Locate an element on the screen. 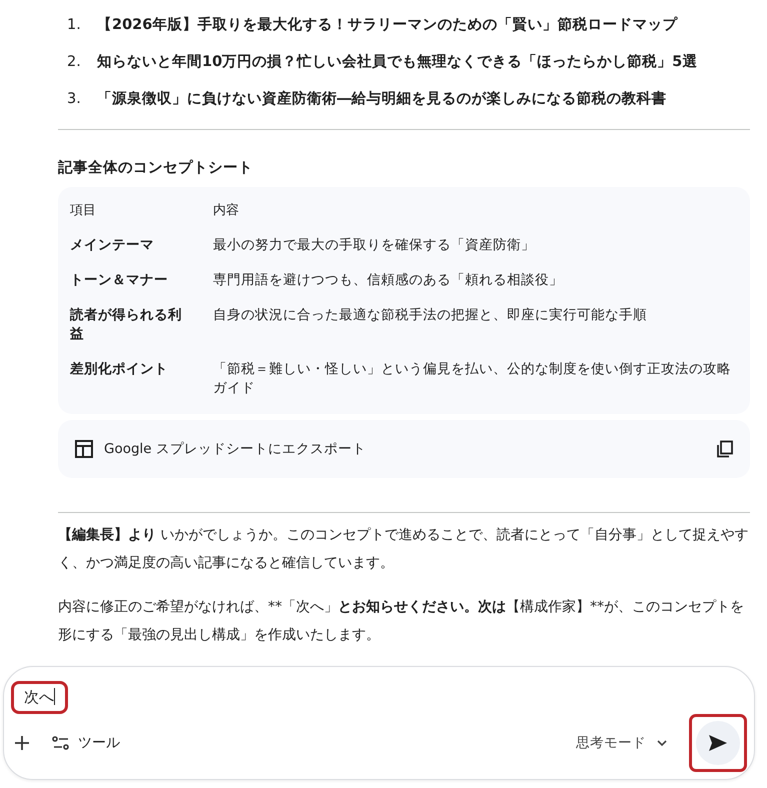 The image size is (767, 788). title-option: 知らないと年間10万円の損？忙しい会社員でも無理なくできる「ほったらかし節税」5選 is located at coordinates (397, 61).